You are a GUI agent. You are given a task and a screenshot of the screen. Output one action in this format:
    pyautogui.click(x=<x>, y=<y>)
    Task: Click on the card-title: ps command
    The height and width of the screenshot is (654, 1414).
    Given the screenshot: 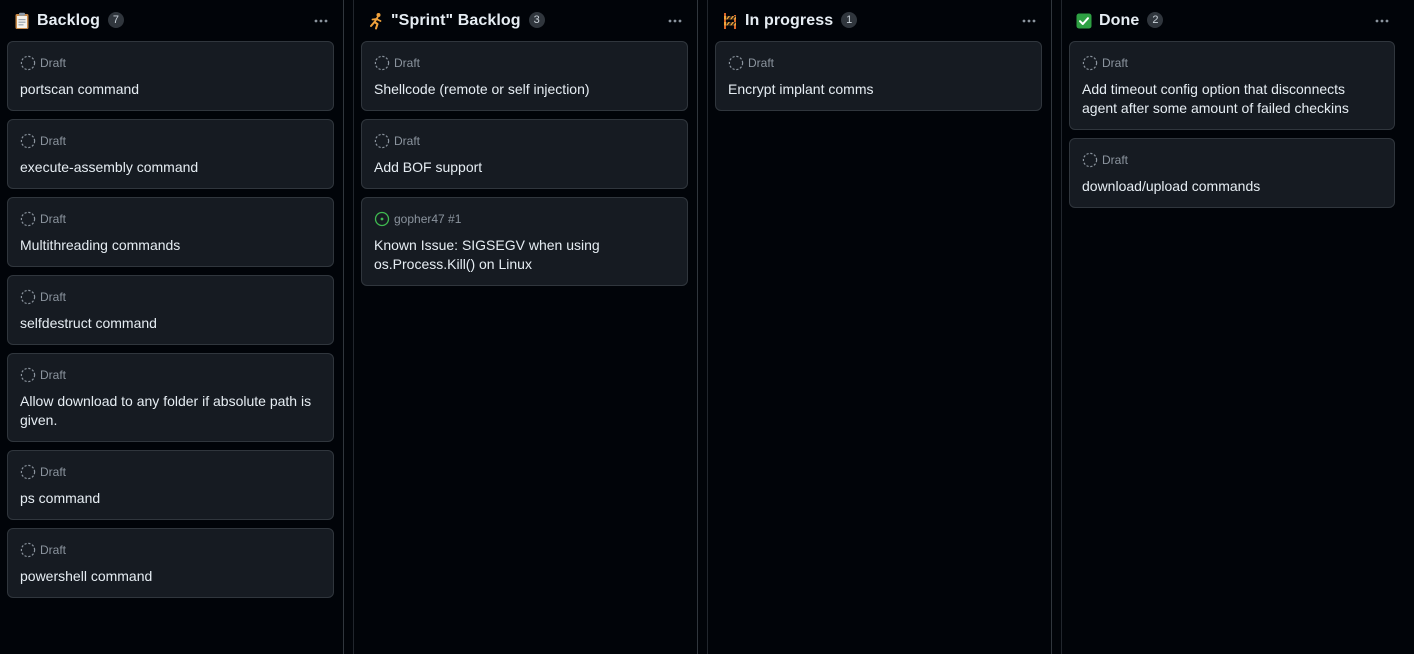 What is the action you would take?
    pyautogui.click(x=60, y=498)
    